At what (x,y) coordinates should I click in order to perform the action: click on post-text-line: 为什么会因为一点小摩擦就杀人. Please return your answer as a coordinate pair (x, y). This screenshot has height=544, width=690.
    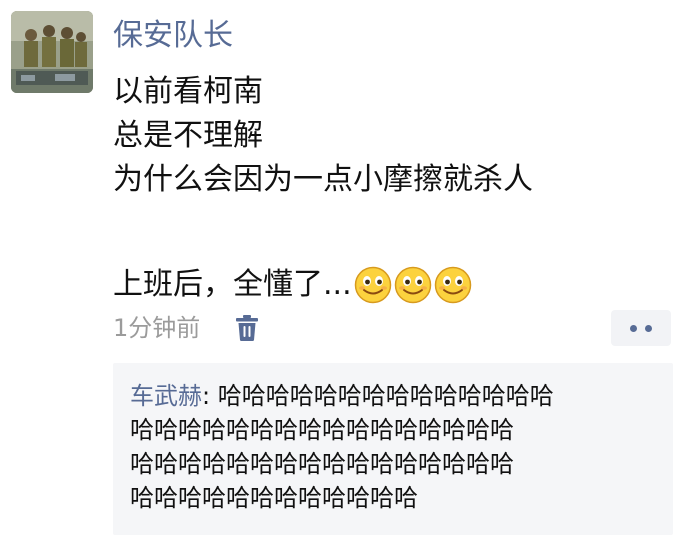
    Looking at the image, I should click on (323, 179).